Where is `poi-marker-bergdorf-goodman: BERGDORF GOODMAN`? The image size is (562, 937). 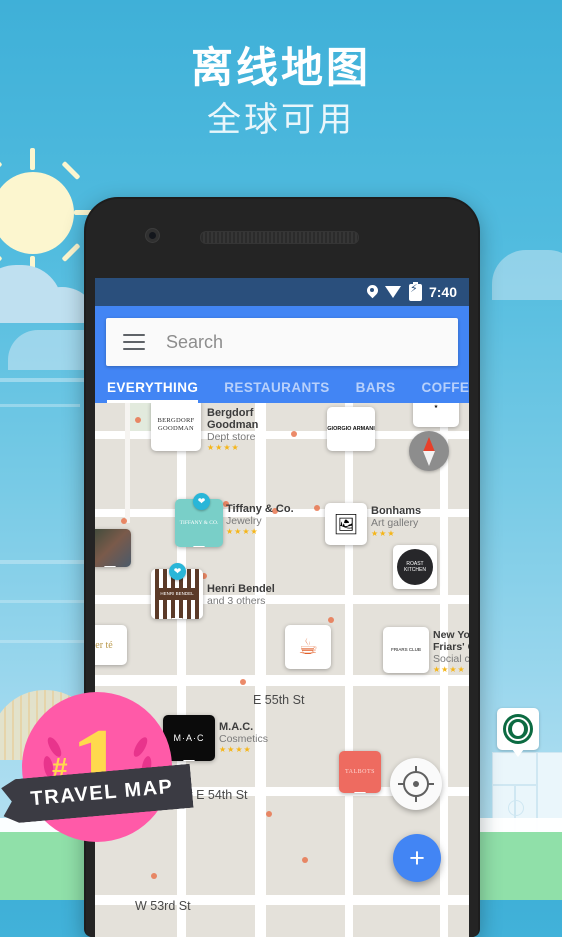
poi-marker-bergdorf-goodman: BERGDORF GOODMAN is located at coordinates (176, 427).